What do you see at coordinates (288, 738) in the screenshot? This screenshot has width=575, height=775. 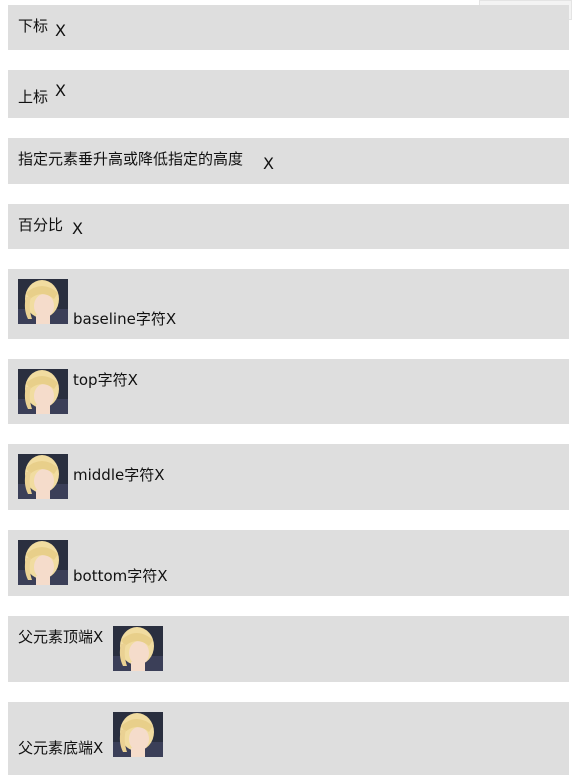 I see `row-text-bottom: 父元素底端X` at bounding box center [288, 738].